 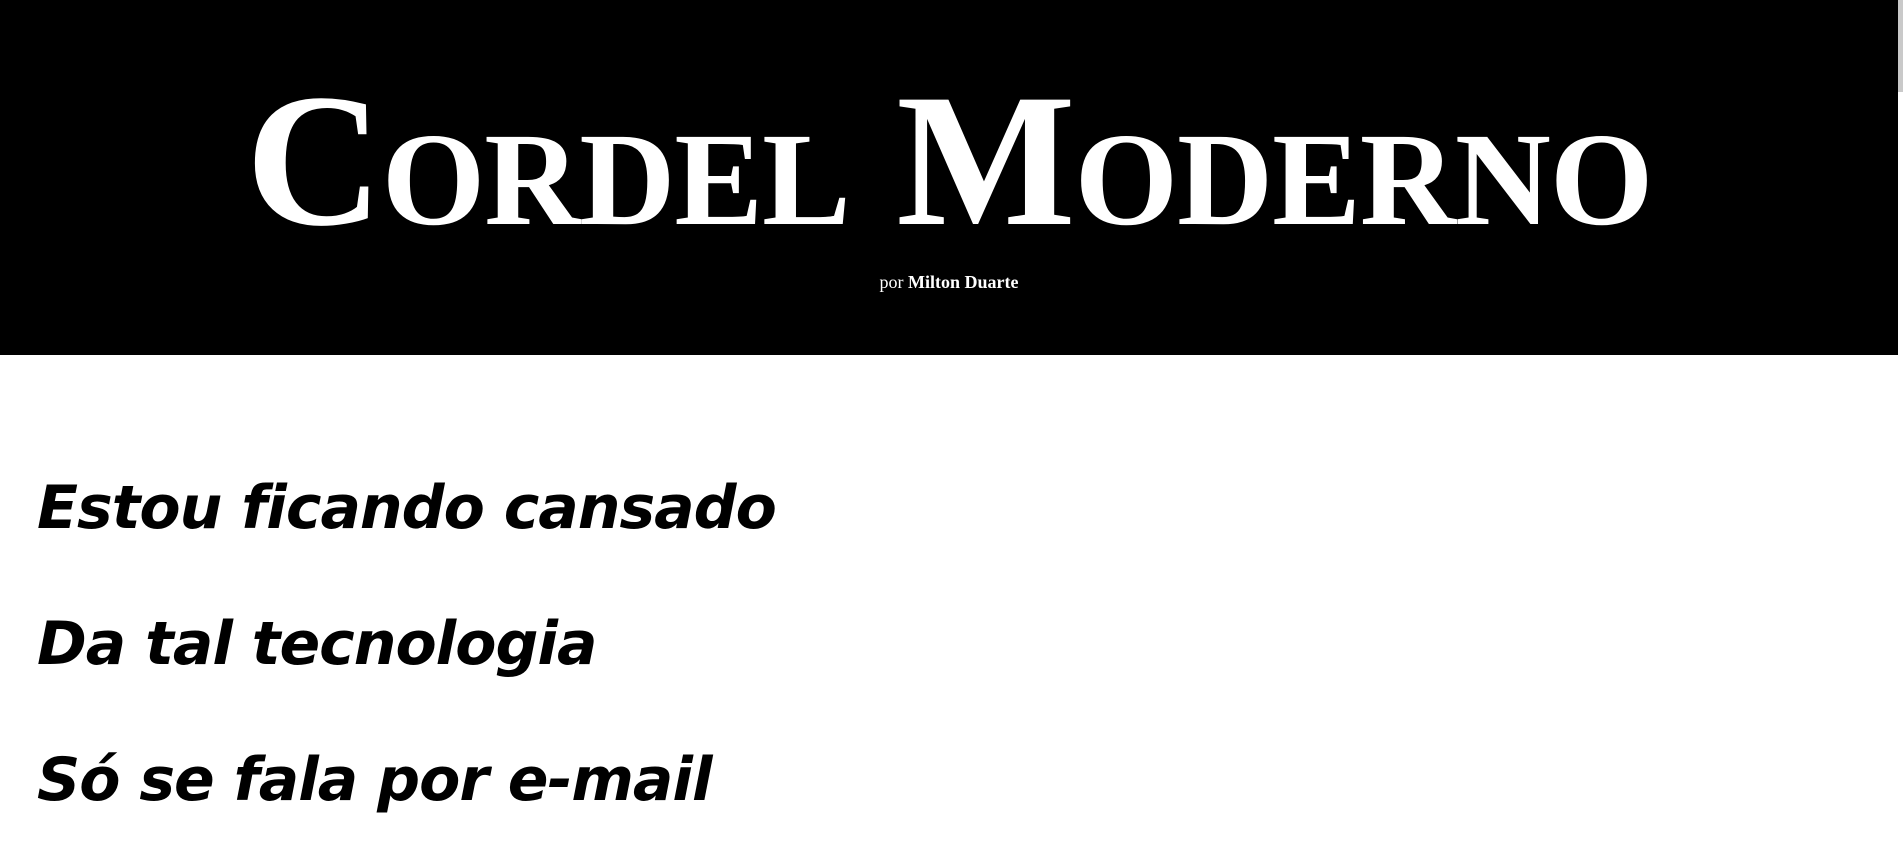 What do you see at coordinates (375, 780) in the screenshot?
I see `poem-verse: Só se fala por e-mail` at bounding box center [375, 780].